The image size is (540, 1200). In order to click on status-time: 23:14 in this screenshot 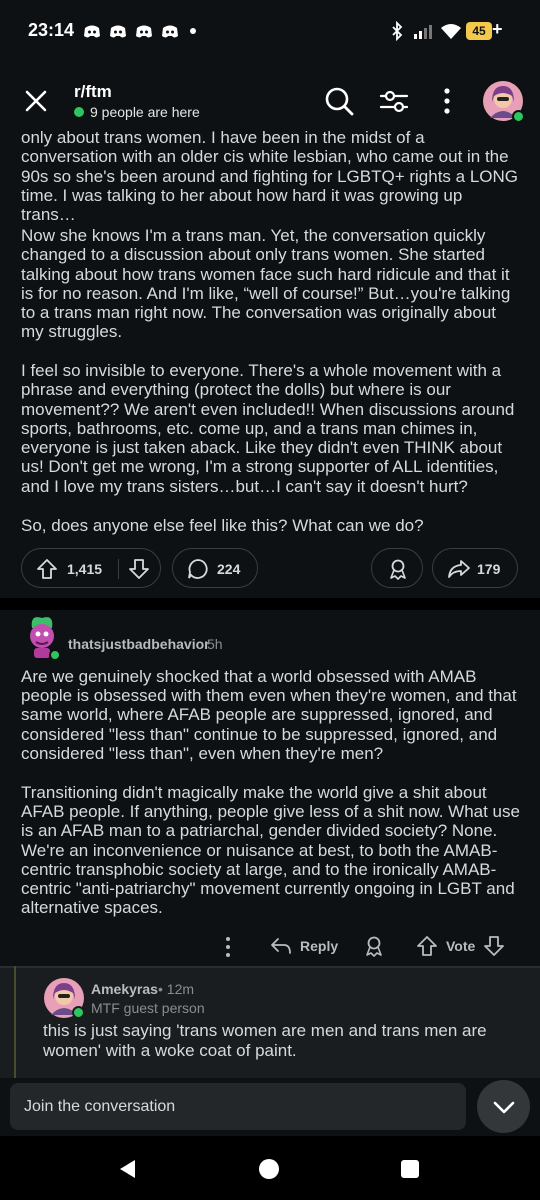, I will do `click(51, 30)`.